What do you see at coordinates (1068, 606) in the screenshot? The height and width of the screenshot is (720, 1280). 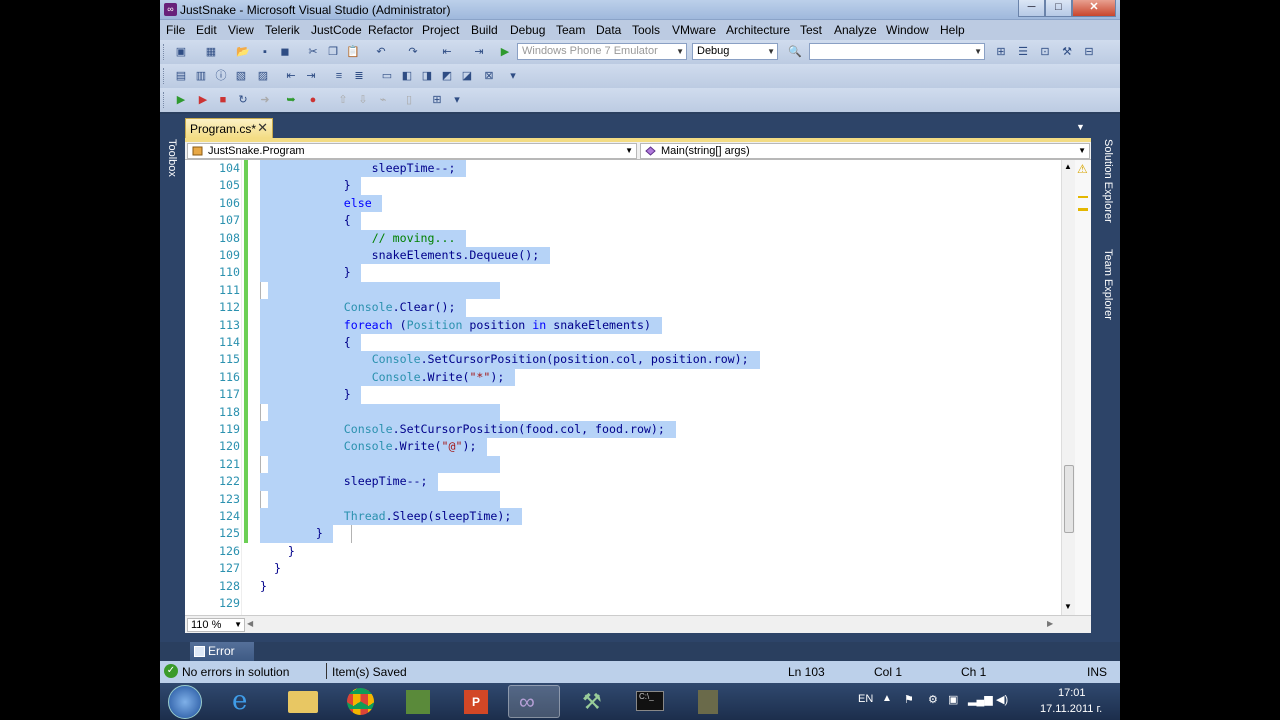 I see `scroll-down-icon: ▼` at bounding box center [1068, 606].